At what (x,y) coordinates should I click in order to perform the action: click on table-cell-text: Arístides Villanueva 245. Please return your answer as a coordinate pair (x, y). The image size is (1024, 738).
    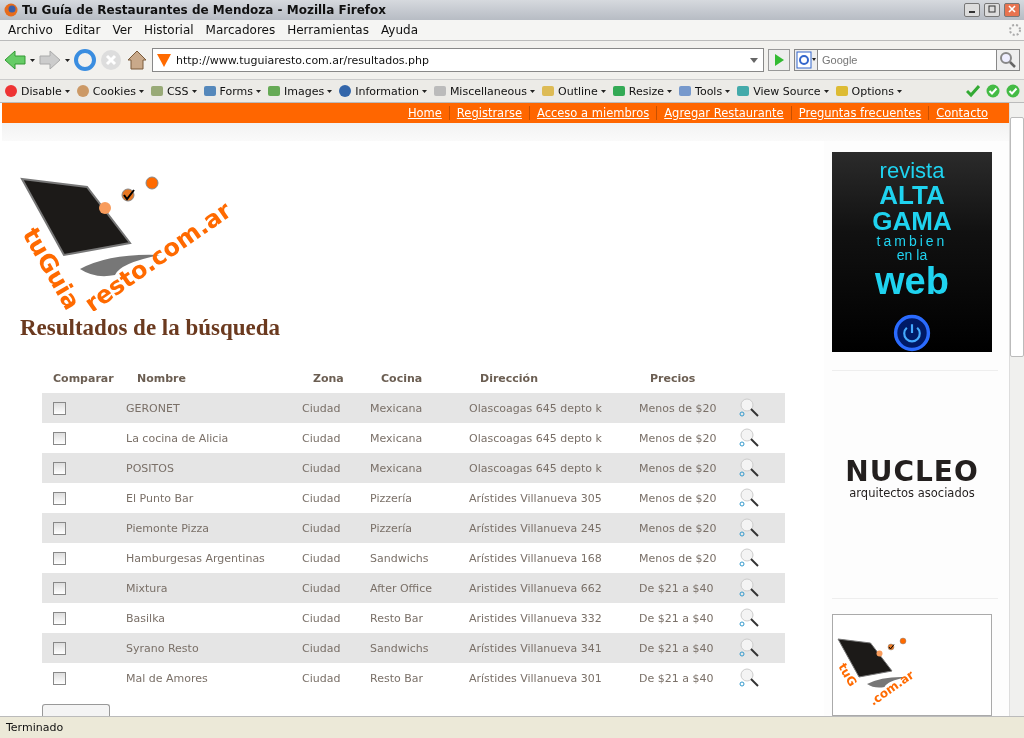
    Looking at the image, I should click on (536, 528).